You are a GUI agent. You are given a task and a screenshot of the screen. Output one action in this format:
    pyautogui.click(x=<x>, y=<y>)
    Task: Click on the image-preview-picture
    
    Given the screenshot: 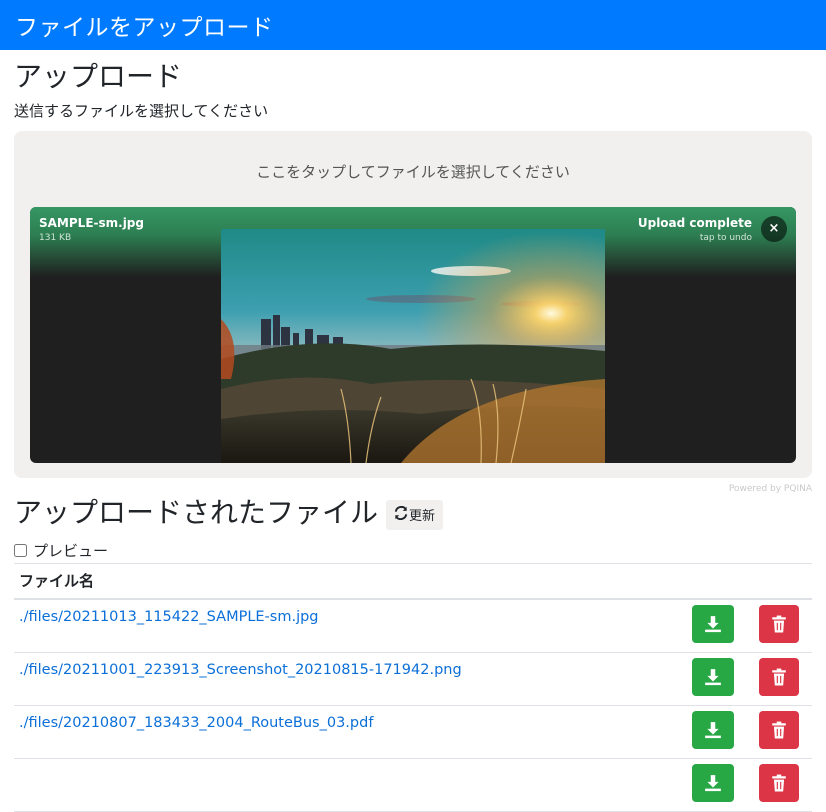 What is the action you would take?
    pyautogui.click(x=413, y=345)
    